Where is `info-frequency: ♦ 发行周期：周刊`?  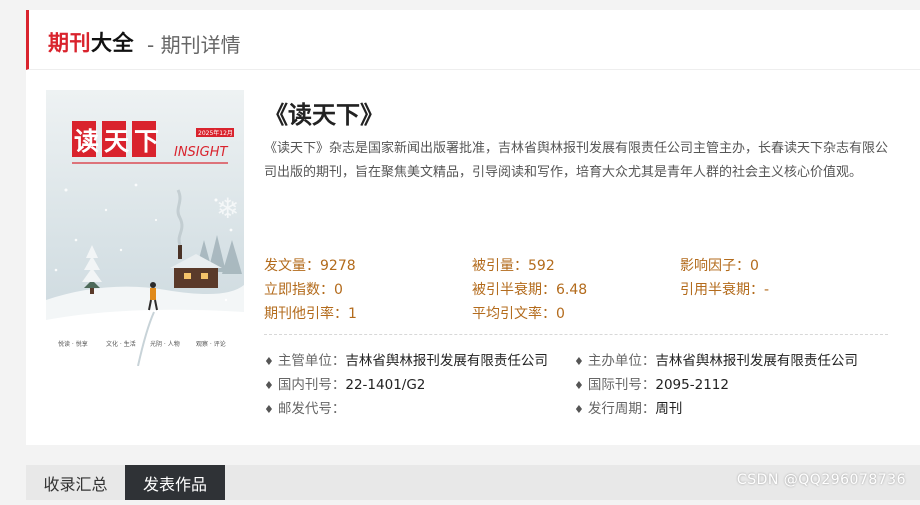
info-frequency: ♦ 发行周期：周刊 is located at coordinates (628, 409).